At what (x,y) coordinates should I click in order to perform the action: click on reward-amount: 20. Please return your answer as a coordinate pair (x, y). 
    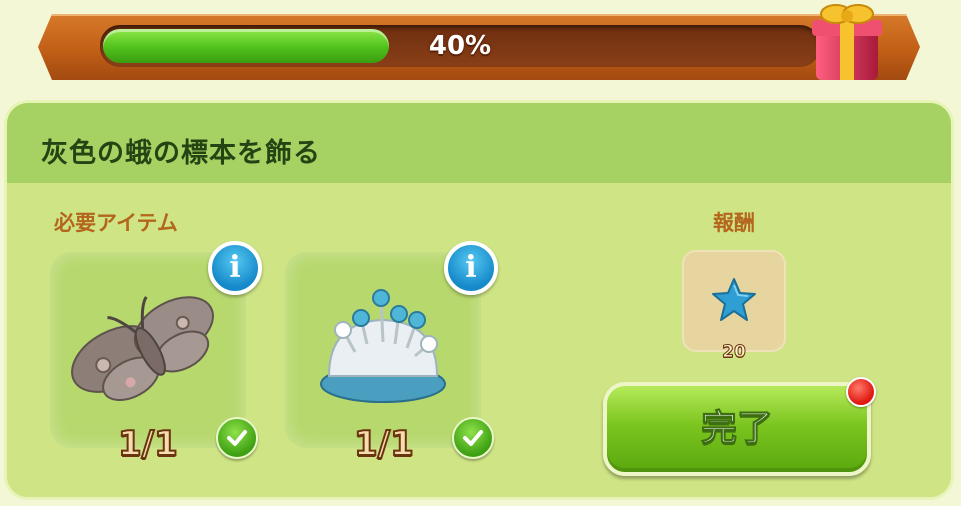
    Looking at the image, I should click on (734, 352).